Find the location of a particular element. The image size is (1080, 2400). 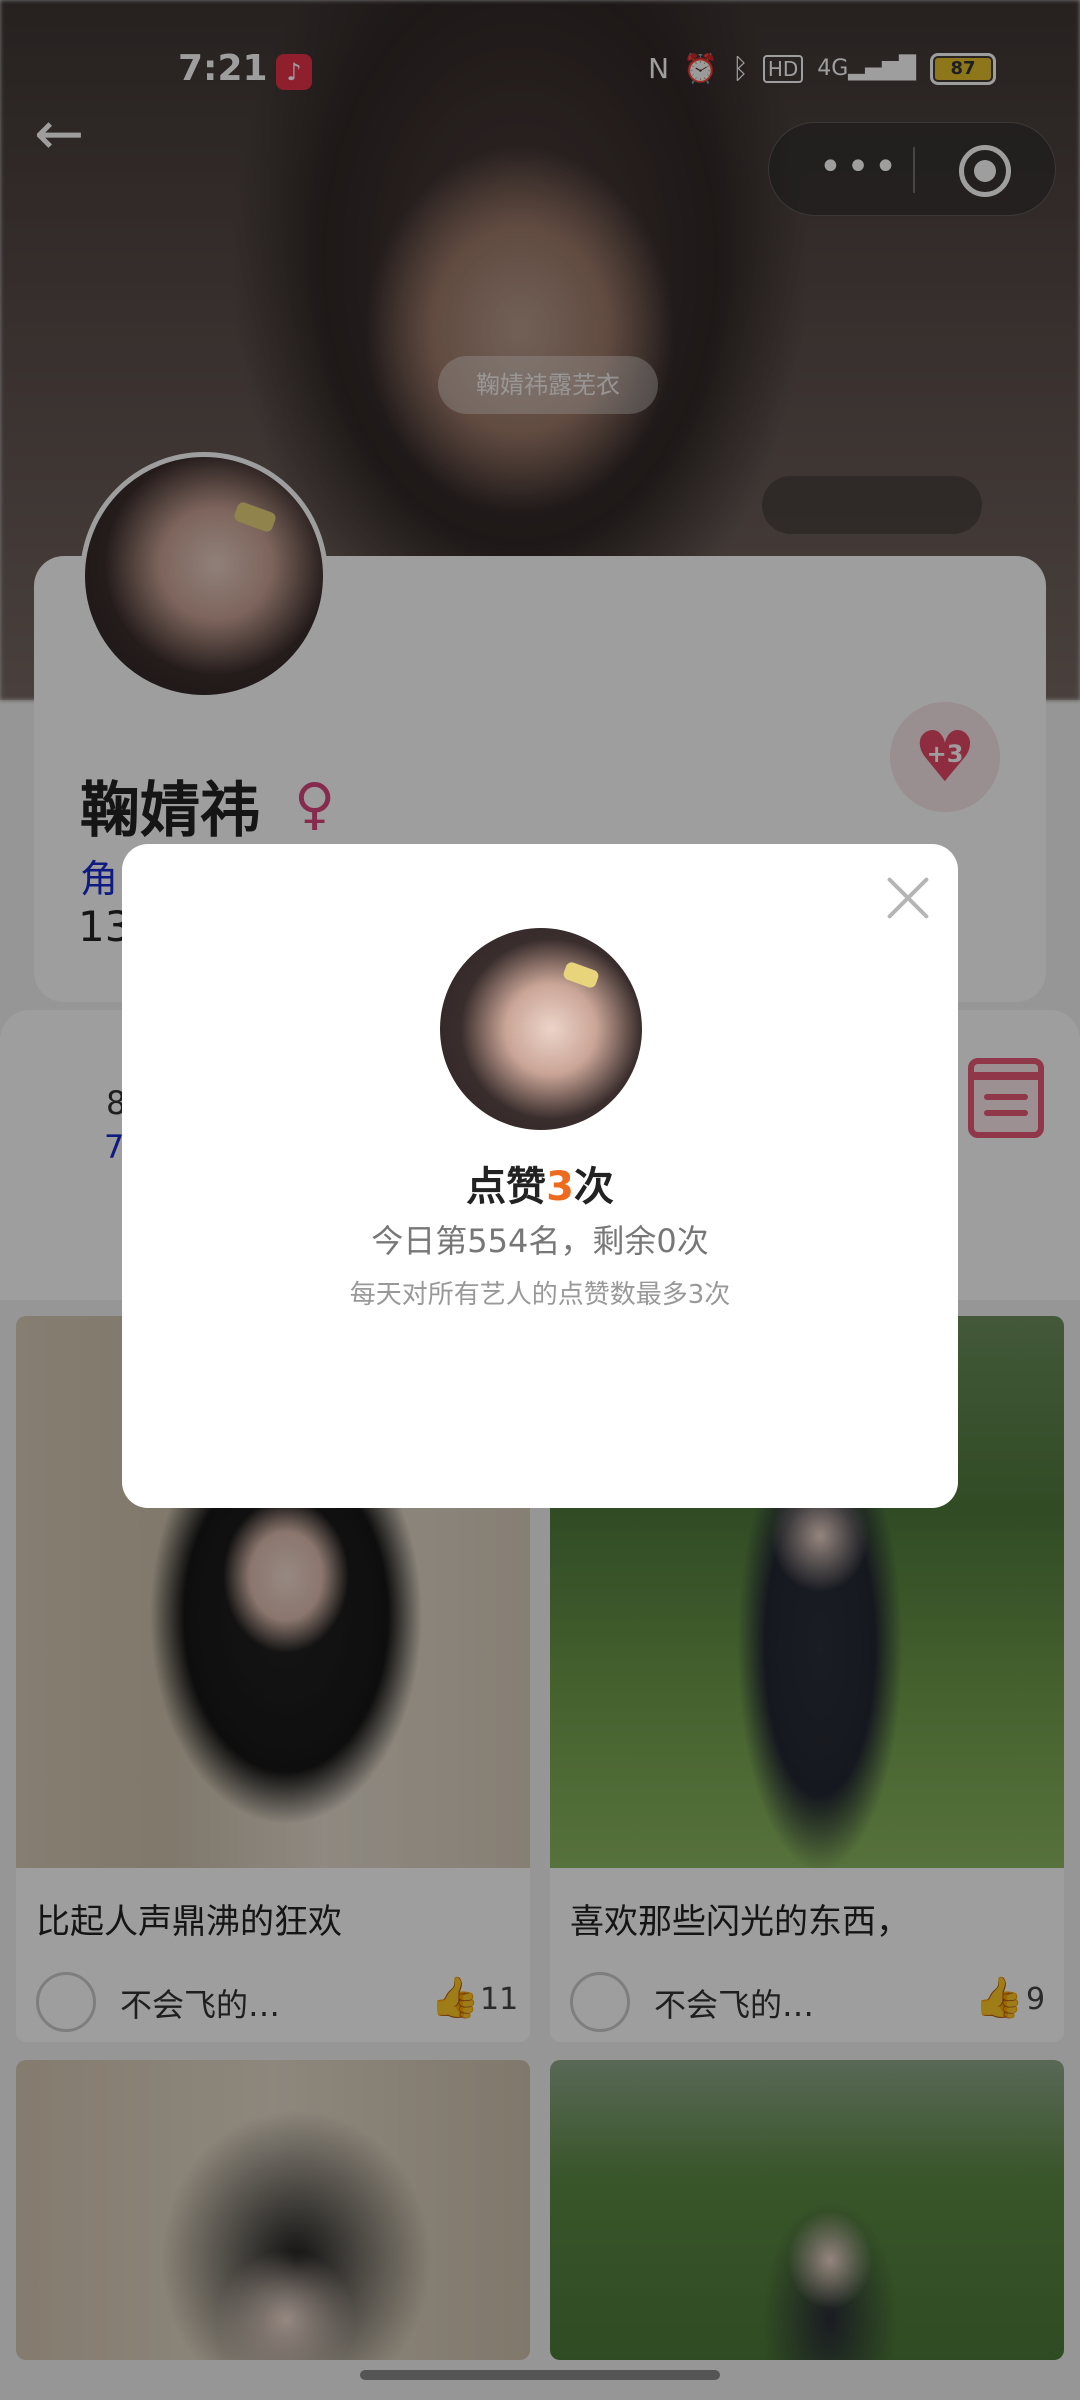

dialog-title-suffix: 次 is located at coordinates (593, 1187).